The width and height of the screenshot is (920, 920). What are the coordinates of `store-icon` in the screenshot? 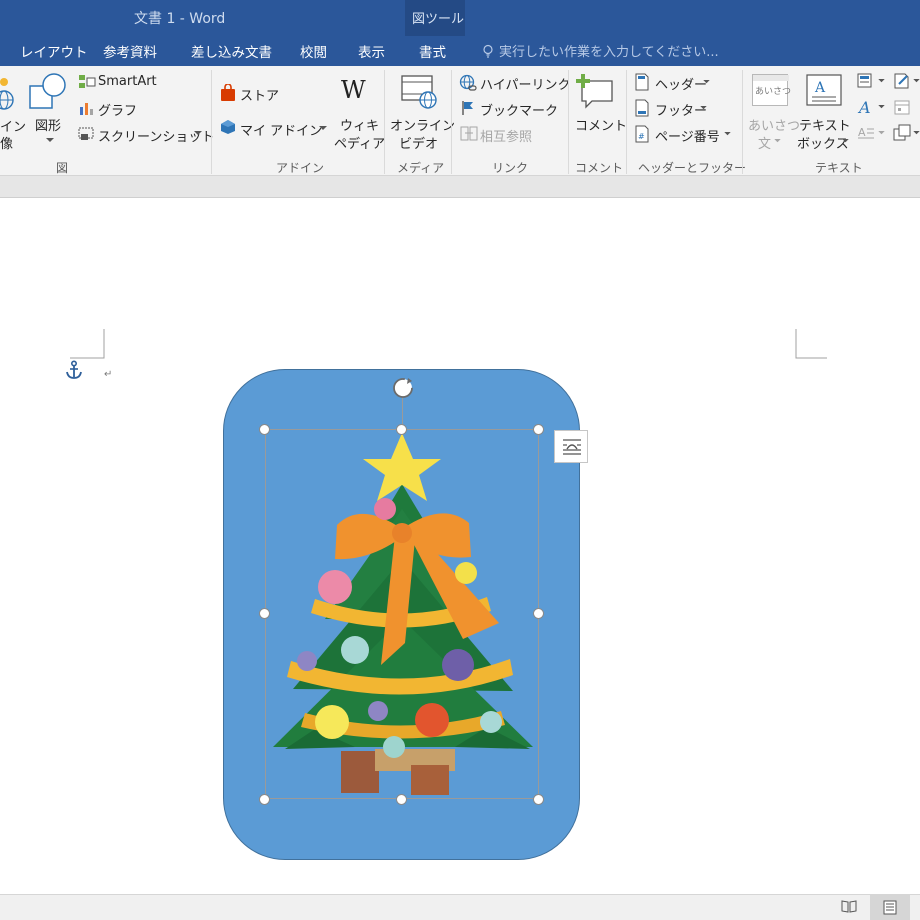 It's located at (228, 92).